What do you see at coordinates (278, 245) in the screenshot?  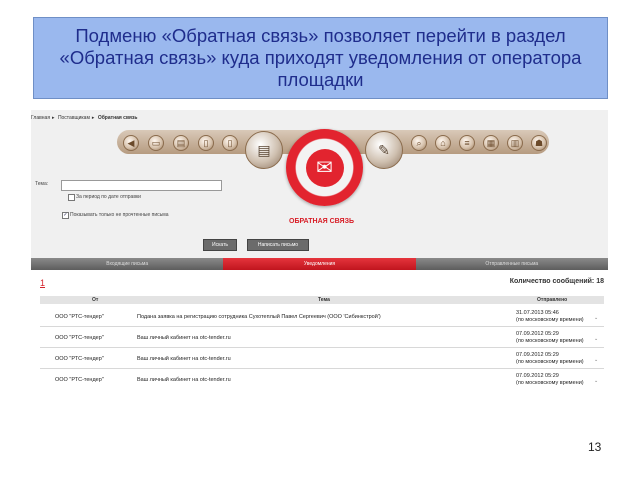 I see `write-letter-button: Написать письмо` at bounding box center [278, 245].